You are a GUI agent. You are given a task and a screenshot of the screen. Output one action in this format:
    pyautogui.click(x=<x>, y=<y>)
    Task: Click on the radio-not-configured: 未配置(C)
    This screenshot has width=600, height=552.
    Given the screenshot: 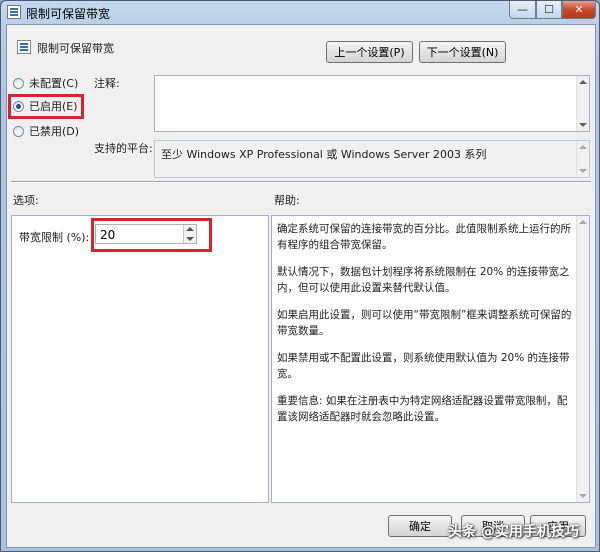 What is the action you would take?
    pyautogui.click(x=45, y=83)
    